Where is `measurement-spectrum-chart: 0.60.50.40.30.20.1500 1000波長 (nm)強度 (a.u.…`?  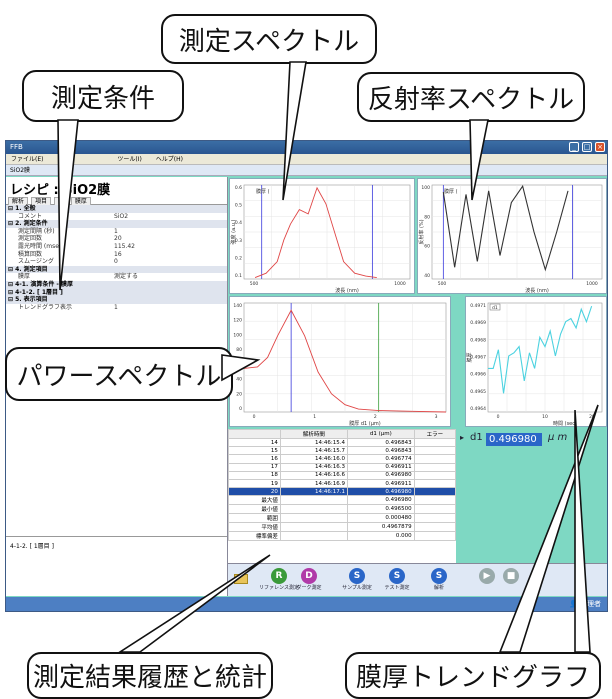 measurement-spectrum-chart: 0.60.50.40.30.20.1500 1000波長 (nm)強度 (a.u.… is located at coordinates (320, 239).